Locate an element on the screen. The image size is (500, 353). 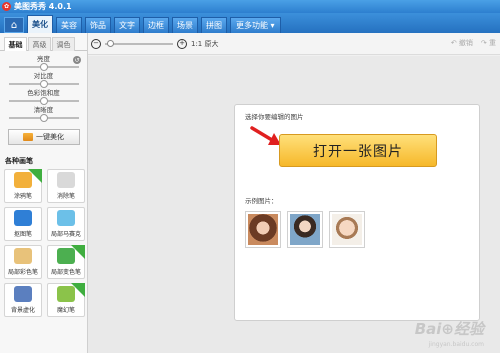
brush-tool: 魔幻笔 is located at coordinates (66, 300).